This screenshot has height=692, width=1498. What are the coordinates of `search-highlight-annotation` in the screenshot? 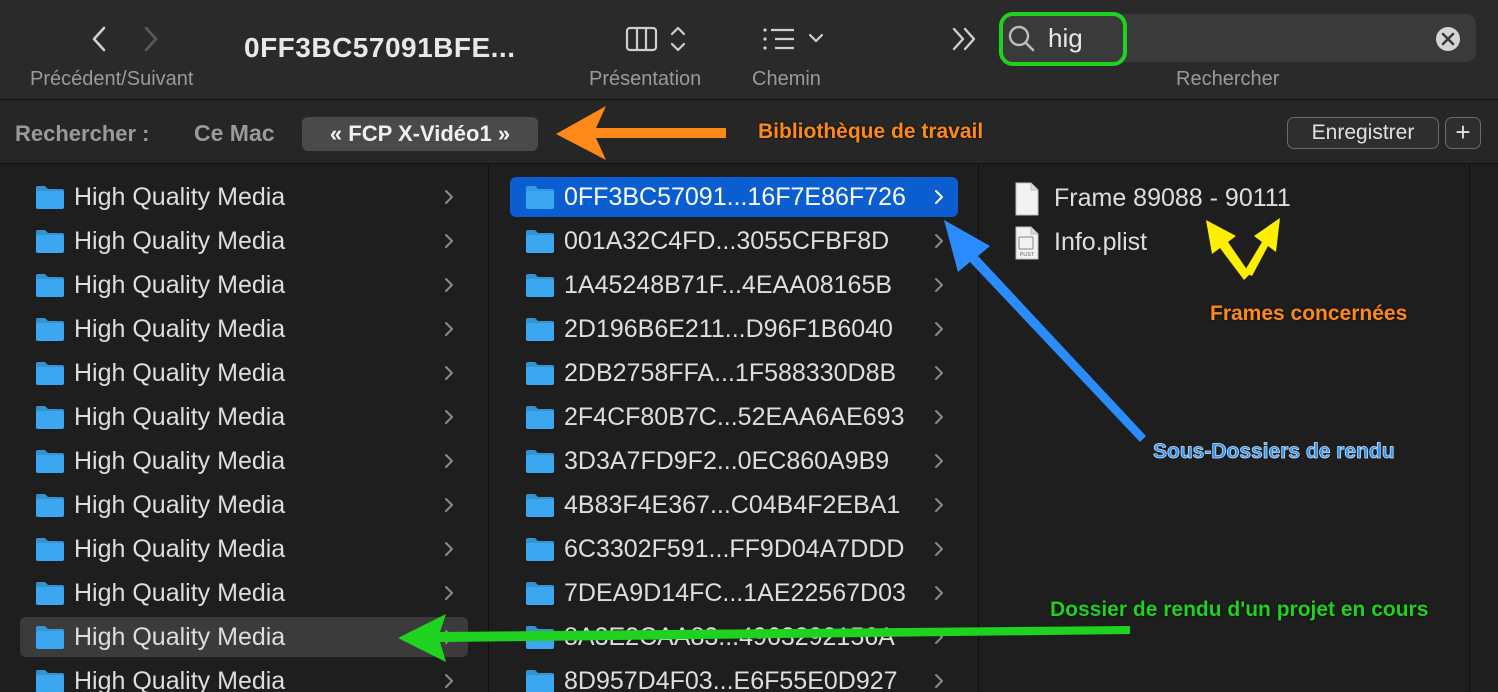 It's located at (1063, 39).